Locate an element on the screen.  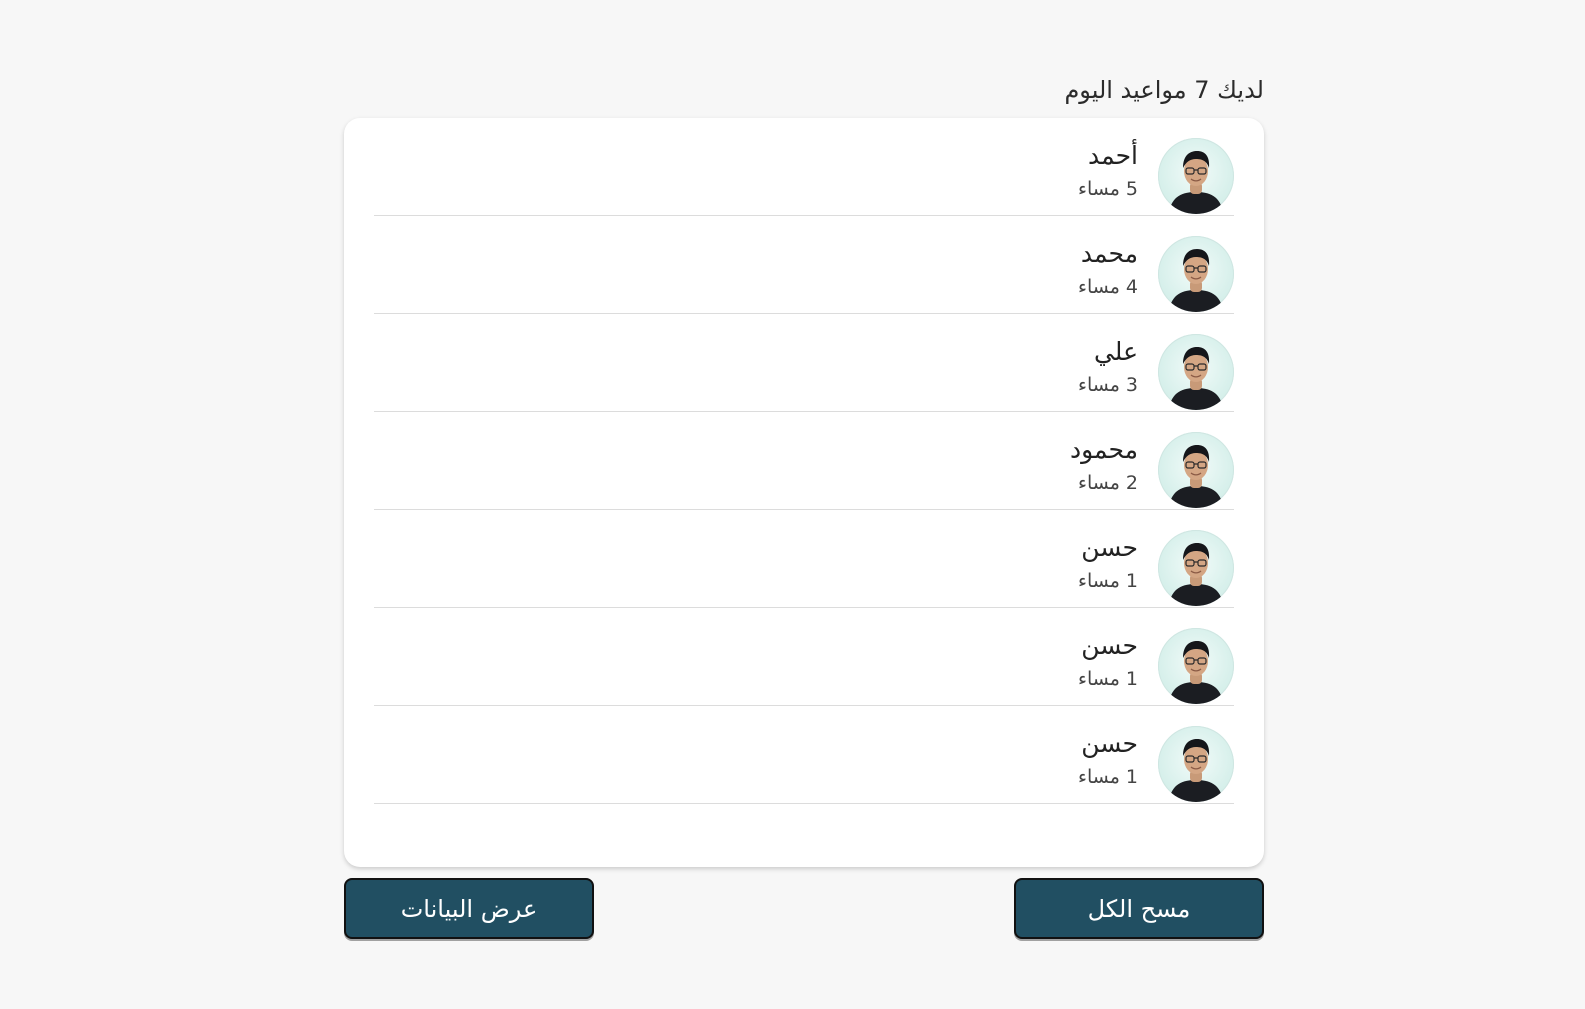
list-item: محمود 2 مساء is located at coordinates (804, 461).